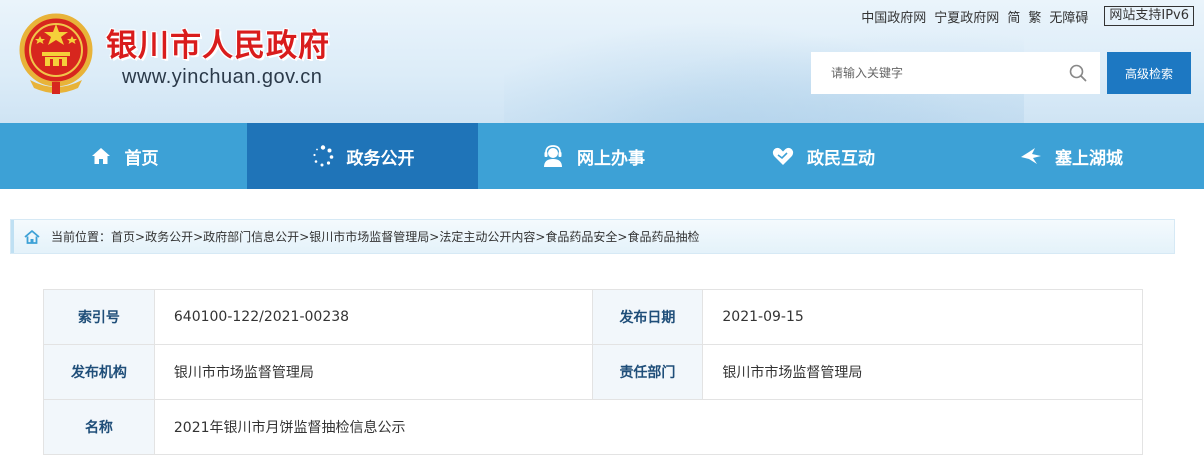 The height and width of the screenshot is (465, 1204). Describe the element at coordinates (222, 77) in the screenshot. I see `site-url: www.yinchuan.gov.cn` at that location.